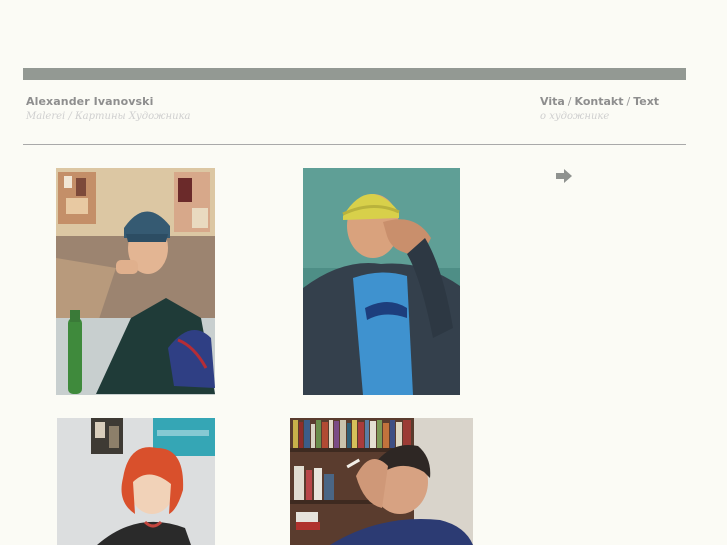 The height and width of the screenshot is (545, 727). What do you see at coordinates (136, 481) in the screenshot?
I see `painting-woman-red-hair` at bounding box center [136, 481].